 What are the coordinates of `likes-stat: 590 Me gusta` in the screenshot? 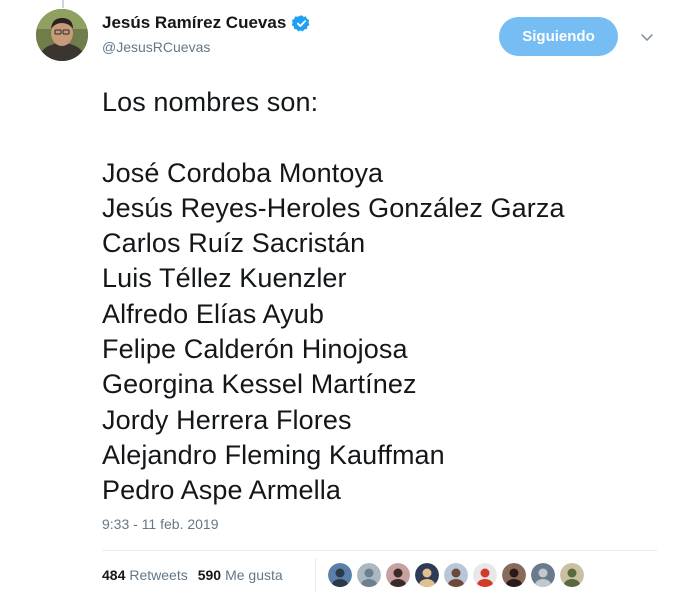 It's located at (240, 575).